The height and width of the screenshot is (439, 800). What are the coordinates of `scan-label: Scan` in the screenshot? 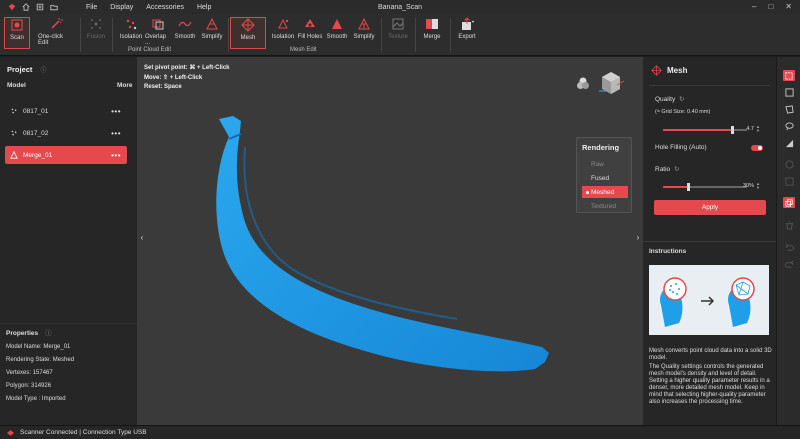 It's located at (17, 38).